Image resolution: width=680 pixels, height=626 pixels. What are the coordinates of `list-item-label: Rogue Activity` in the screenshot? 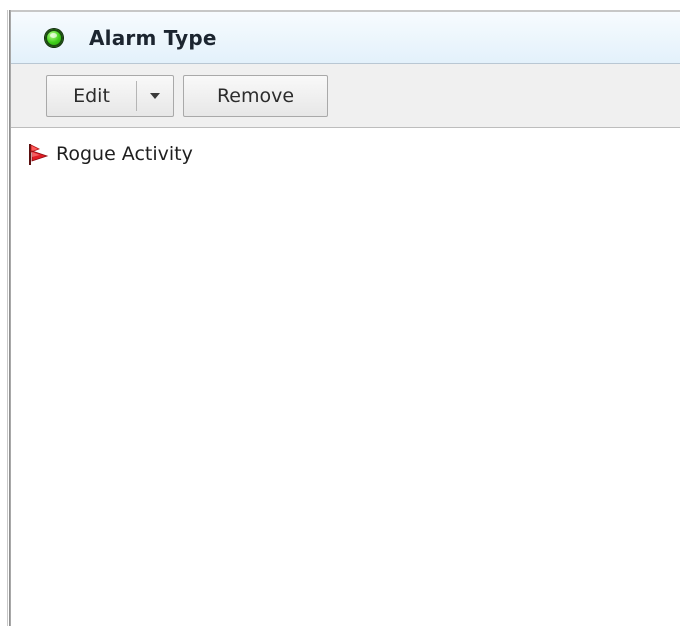 It's located at (124, 154).